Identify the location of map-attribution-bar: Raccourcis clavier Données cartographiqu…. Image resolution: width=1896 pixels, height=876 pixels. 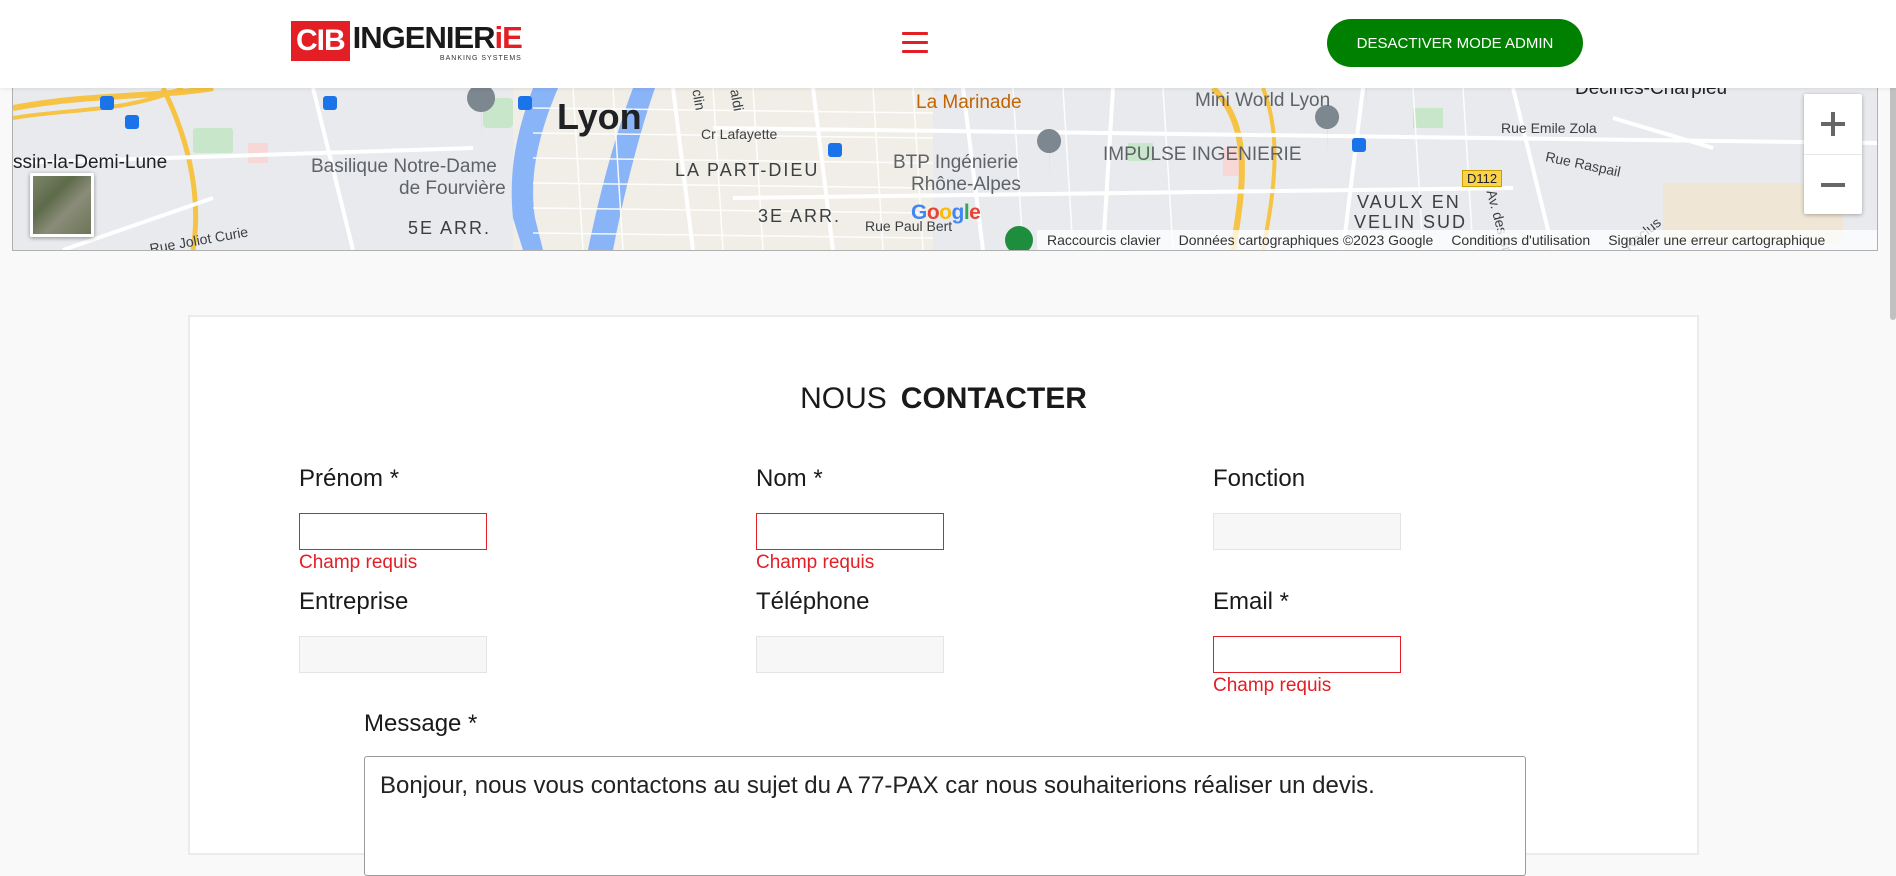
(1457, 240).